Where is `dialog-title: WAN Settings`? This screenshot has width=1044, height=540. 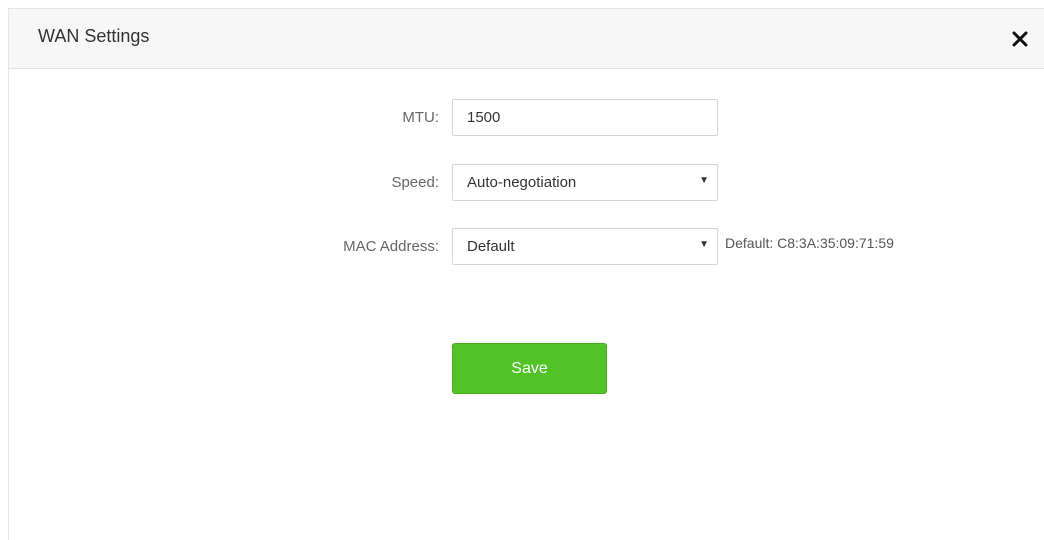
dialog-title: WAN Settings is located at coordinates (94, 36).